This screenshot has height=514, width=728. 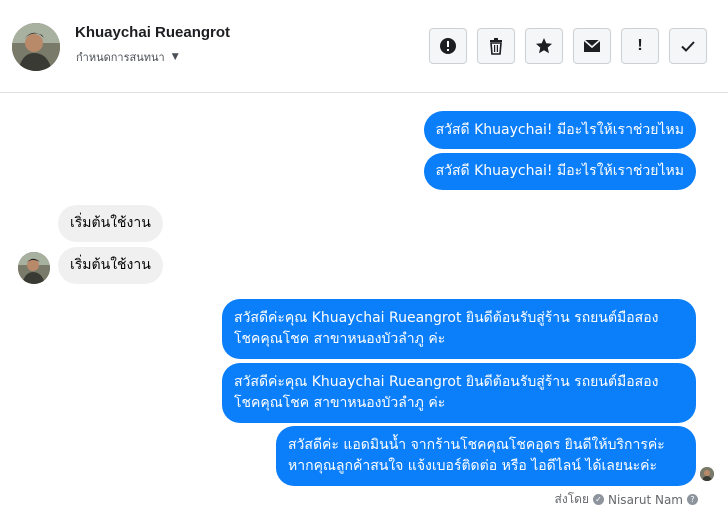 I want to click on trash-icon, so click(x=496, y=46).